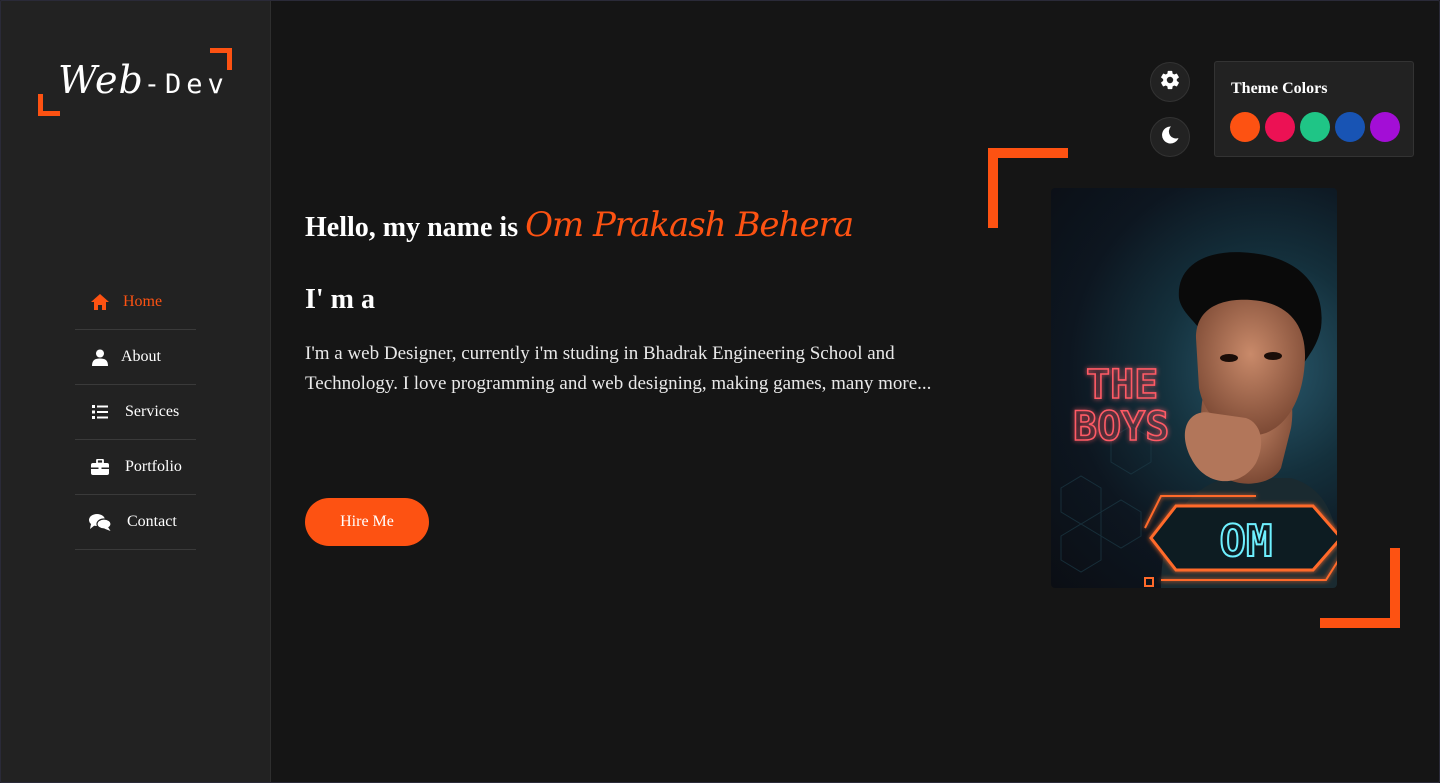 The height and width of the screenshot is (783, 1440). I want to click on left-eye, so click(1229, 358).